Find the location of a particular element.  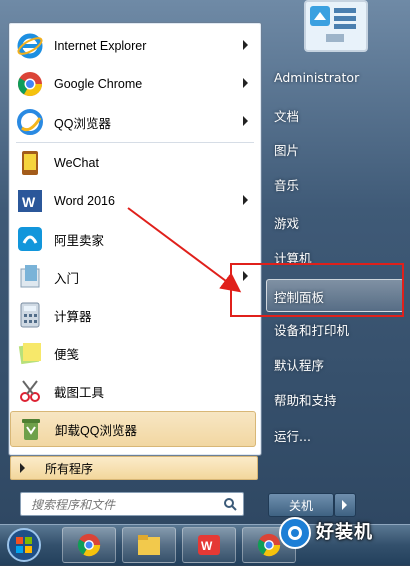

shutdown-button: 关机 is located at coordinates (301, 505).